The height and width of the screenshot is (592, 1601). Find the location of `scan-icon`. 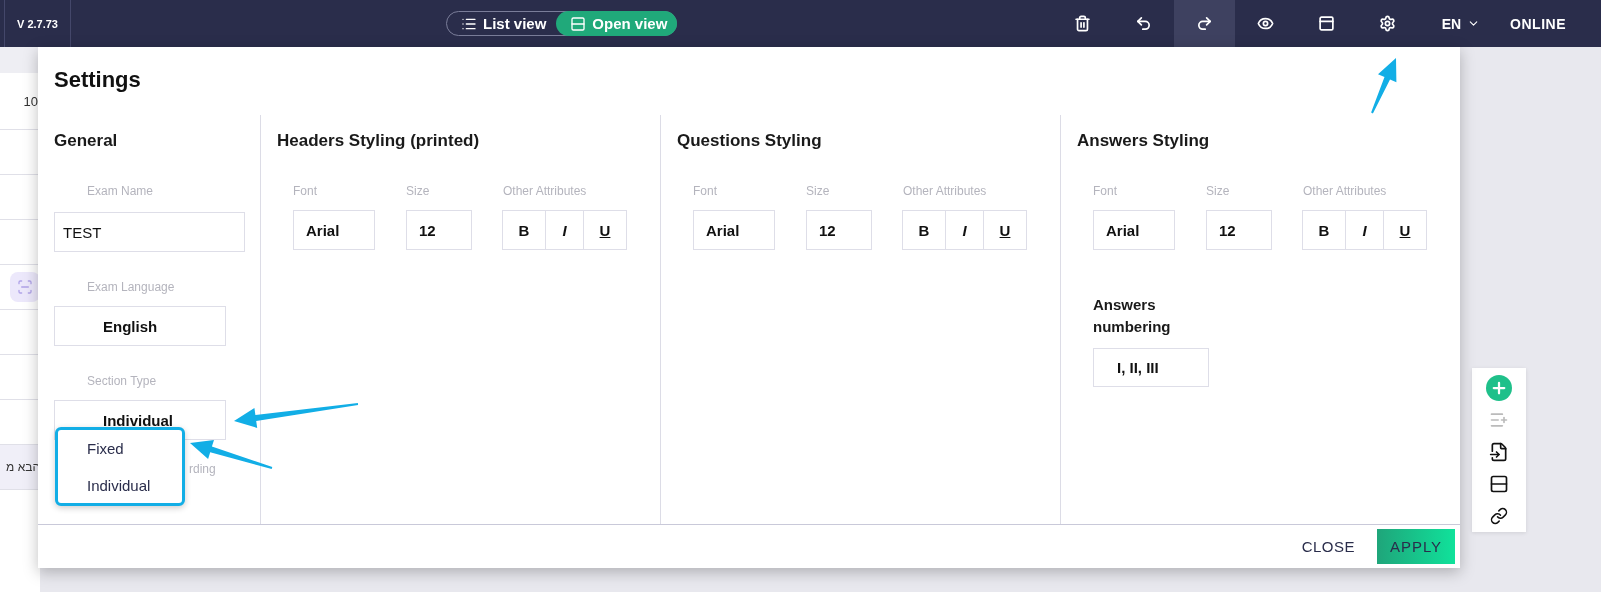

scan-icon is located at coordinates (25, 287).